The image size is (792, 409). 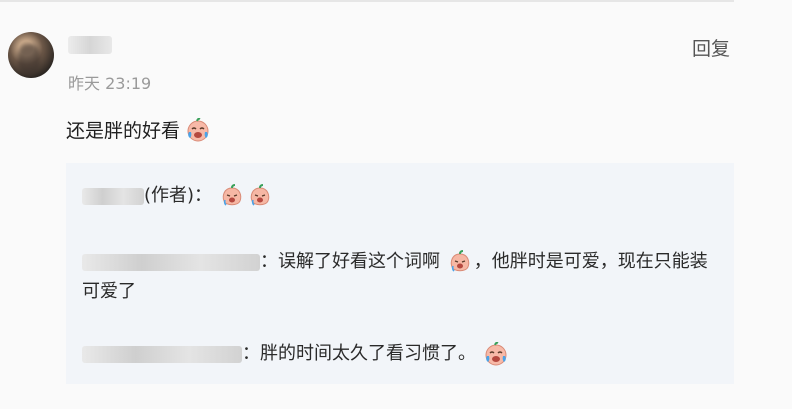 I want to click on avatar, so click(x=31, y=55).